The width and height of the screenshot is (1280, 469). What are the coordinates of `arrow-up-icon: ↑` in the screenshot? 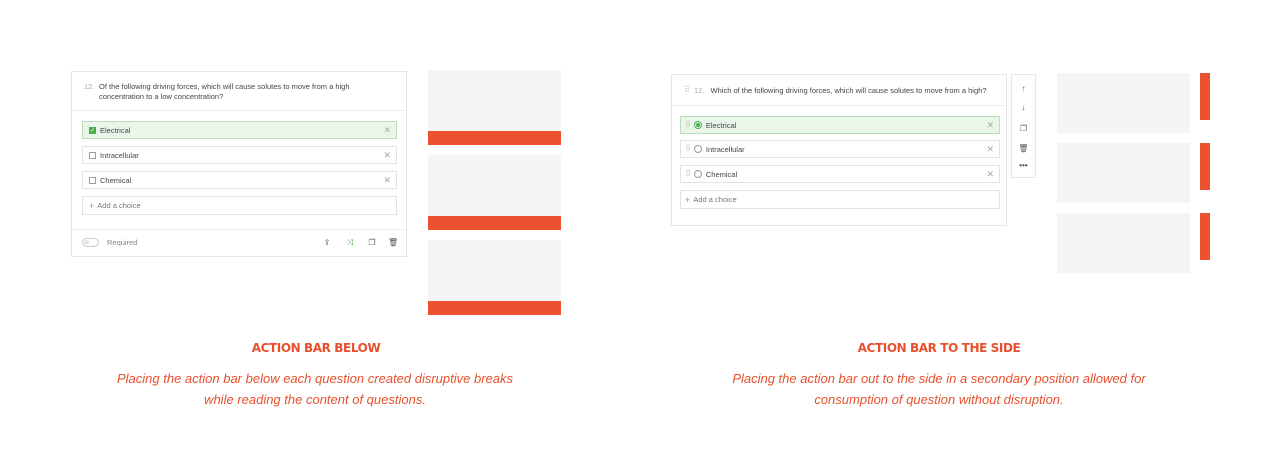 It's located at (1023, 89).